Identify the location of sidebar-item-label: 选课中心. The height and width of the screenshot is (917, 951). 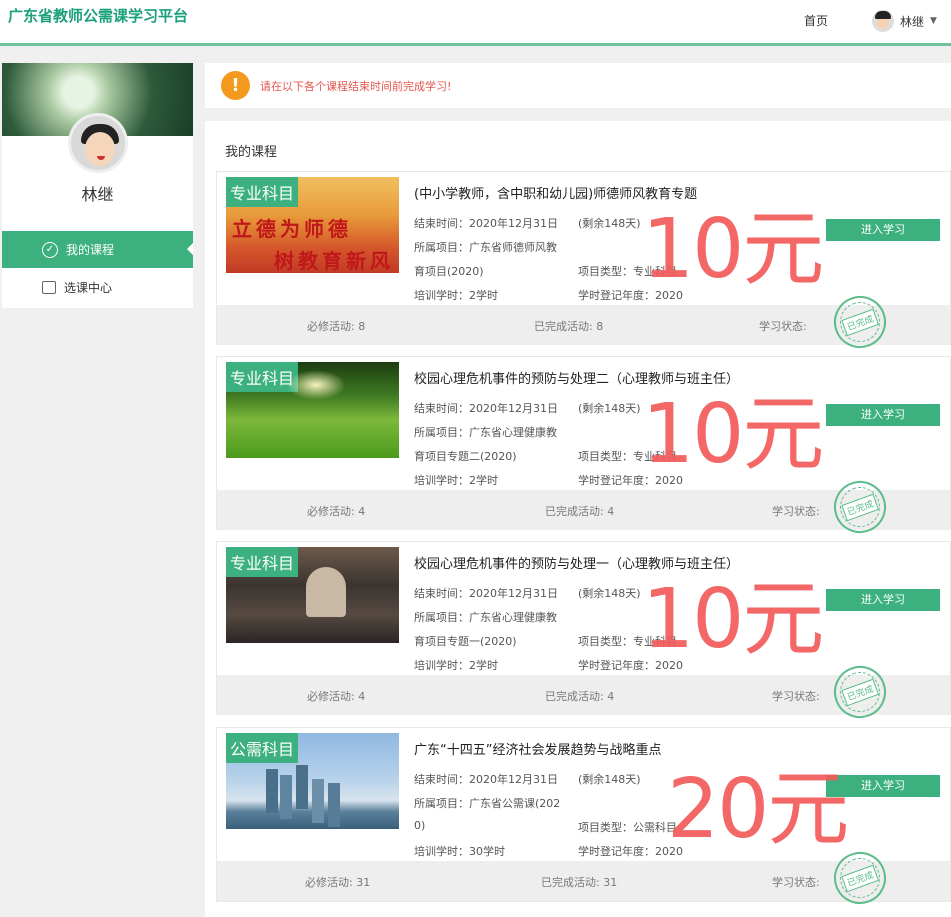
(88, 288).